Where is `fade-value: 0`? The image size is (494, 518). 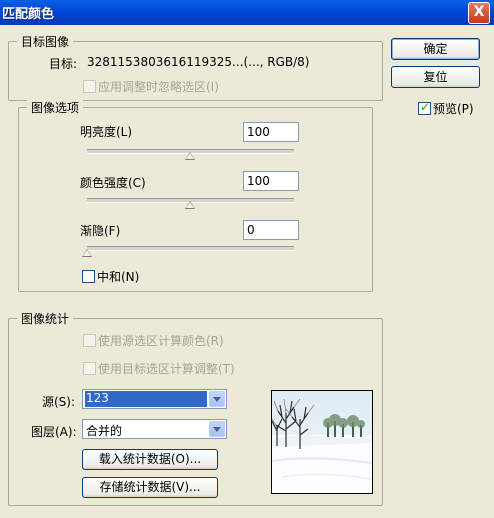 fade-value: 0 is located at coordinates (251, 230).